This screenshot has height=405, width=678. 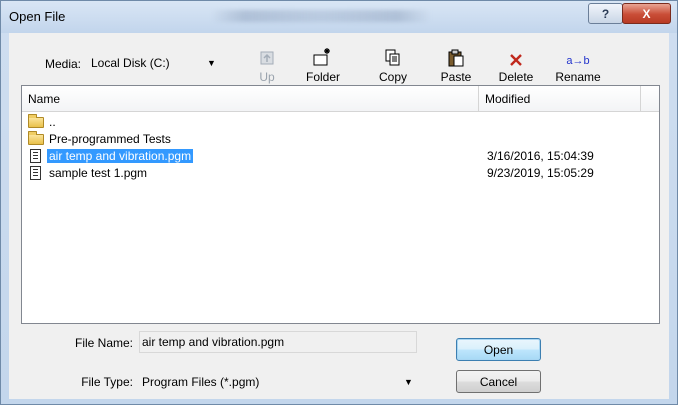 I want to click on open-button-label: Open, so click(x=498, y=349).